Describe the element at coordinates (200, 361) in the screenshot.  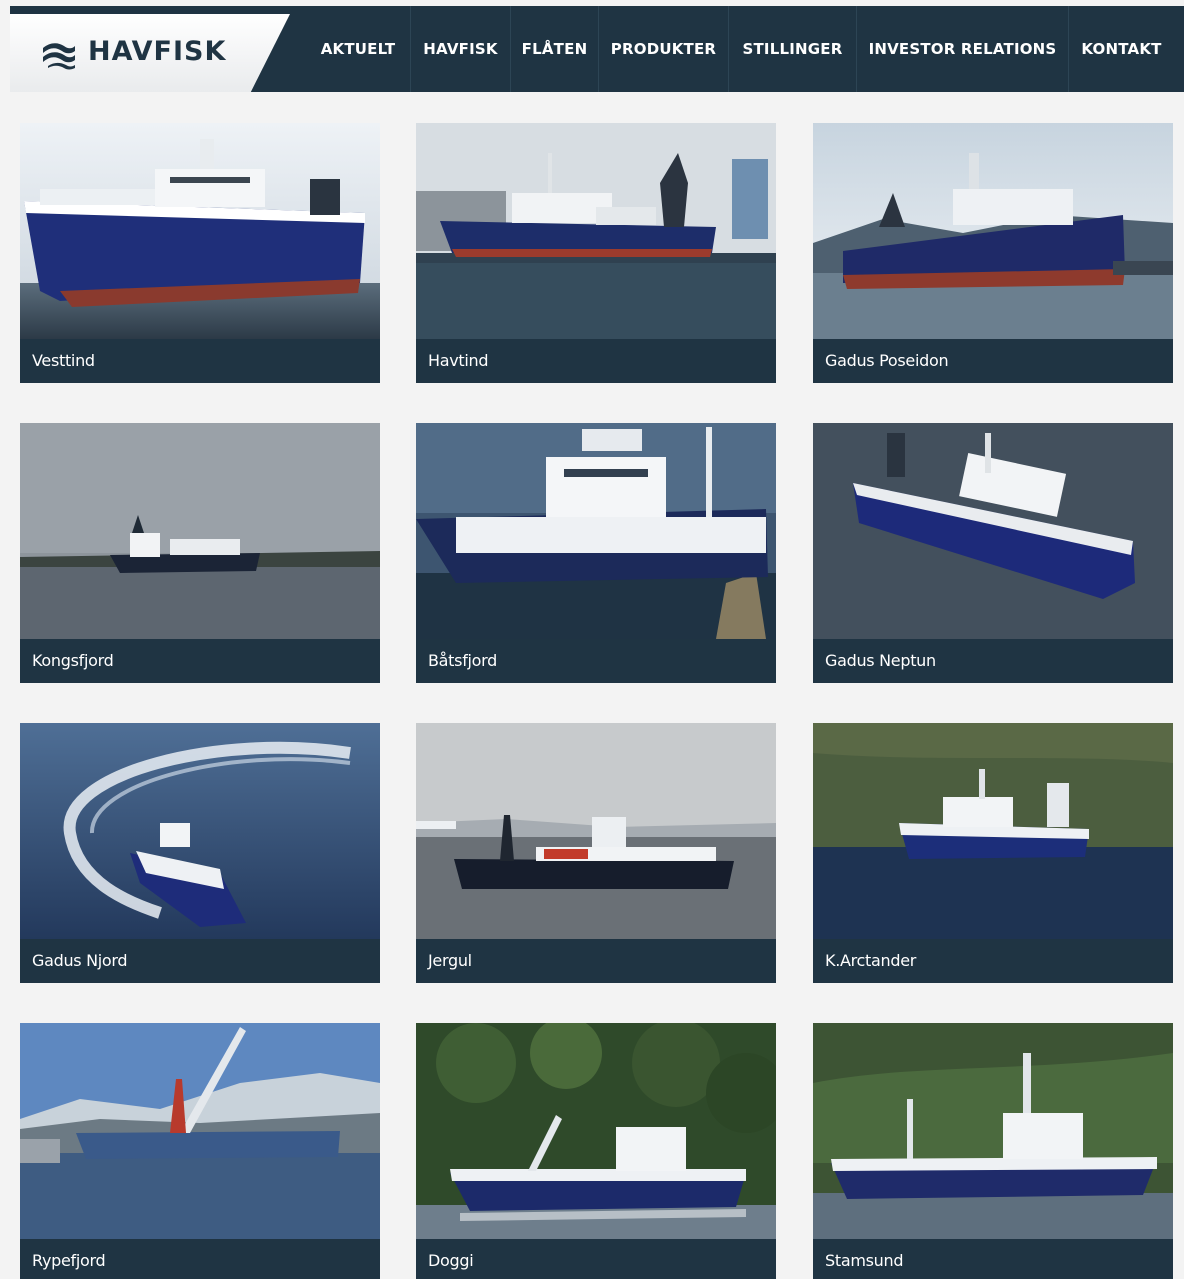
I see `vessel-name: Vesttind` at that location.